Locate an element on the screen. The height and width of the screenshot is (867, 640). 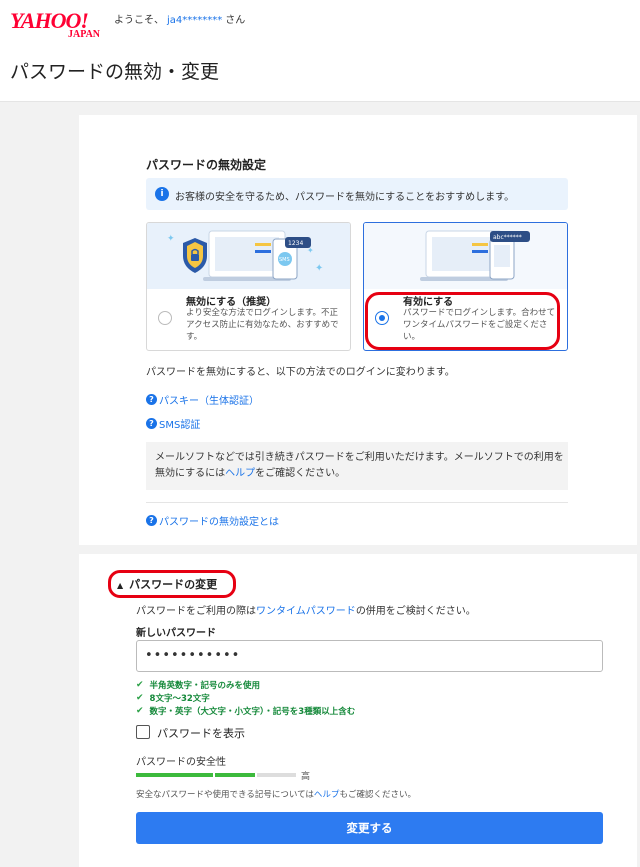
strength-value: 高 is located at coordinates (306, 777).